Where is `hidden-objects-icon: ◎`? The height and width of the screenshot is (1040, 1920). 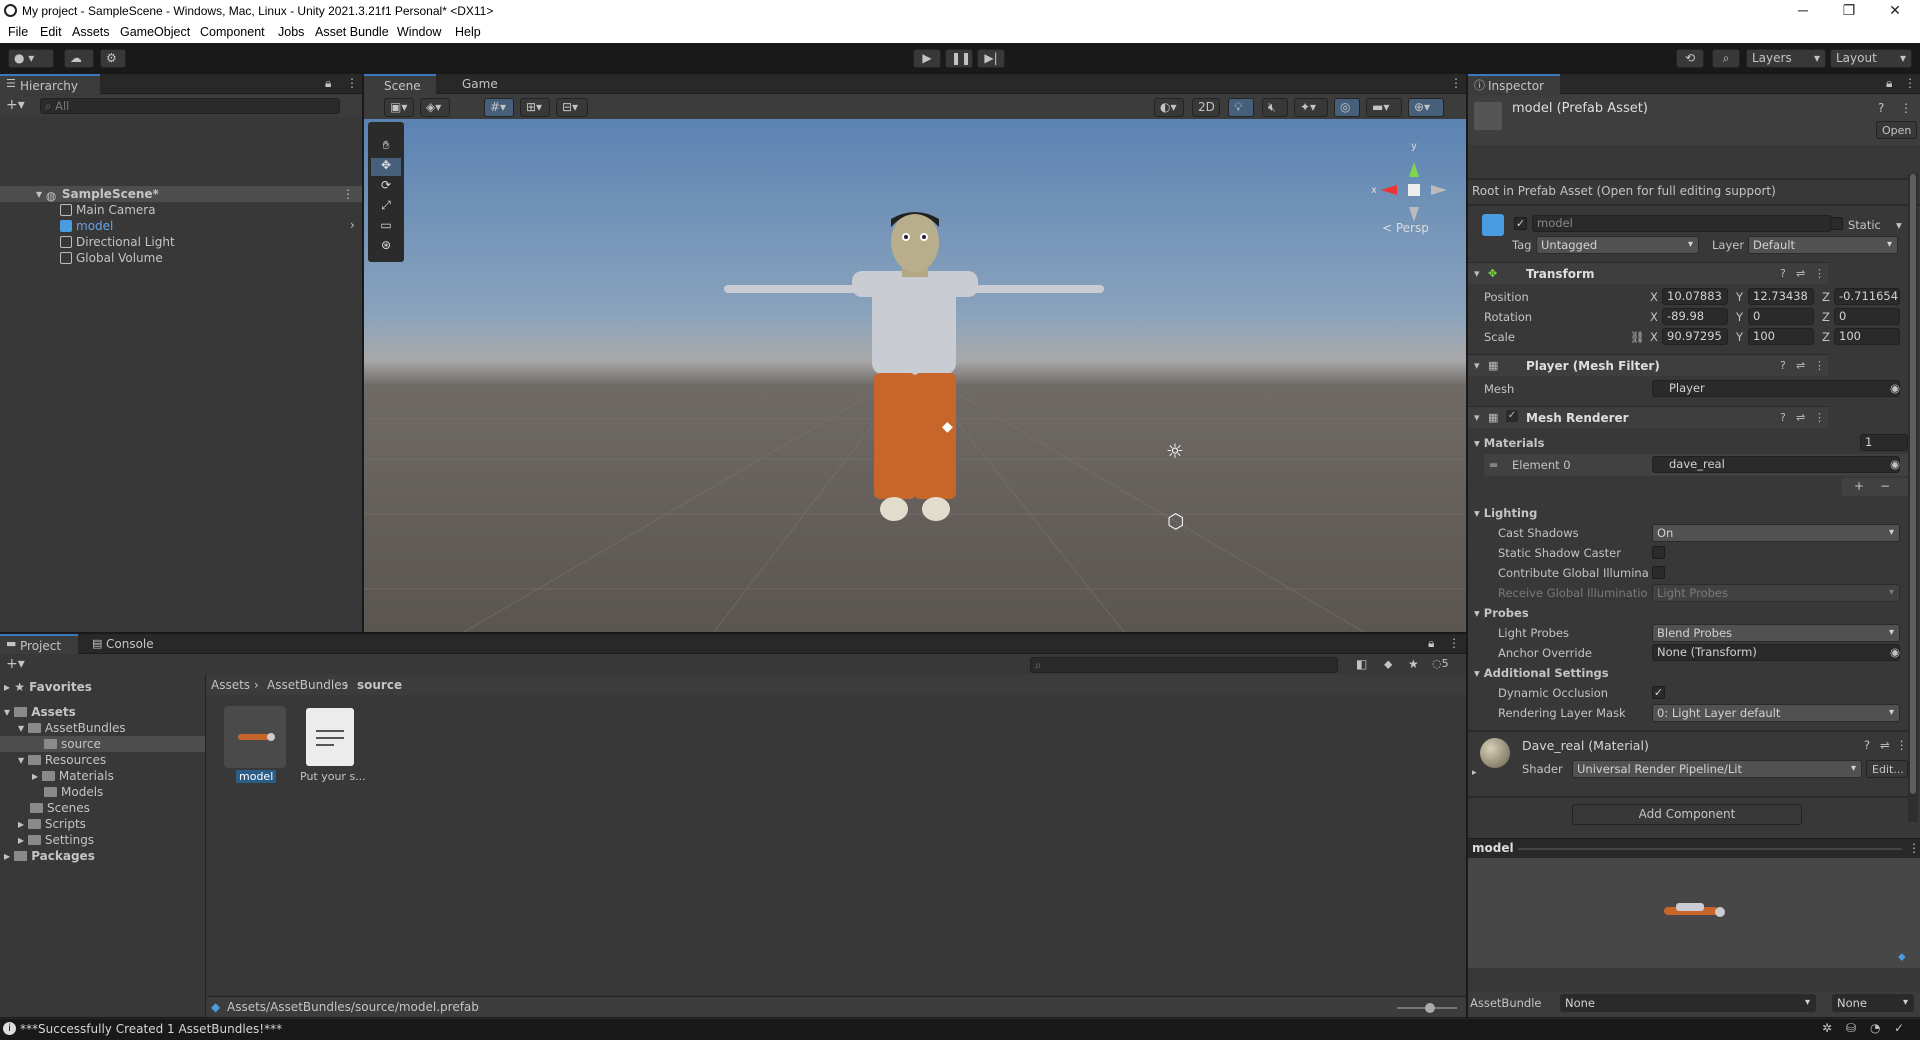
hidden-objects-icon: ◎ is located at coordinates (1347, 107).